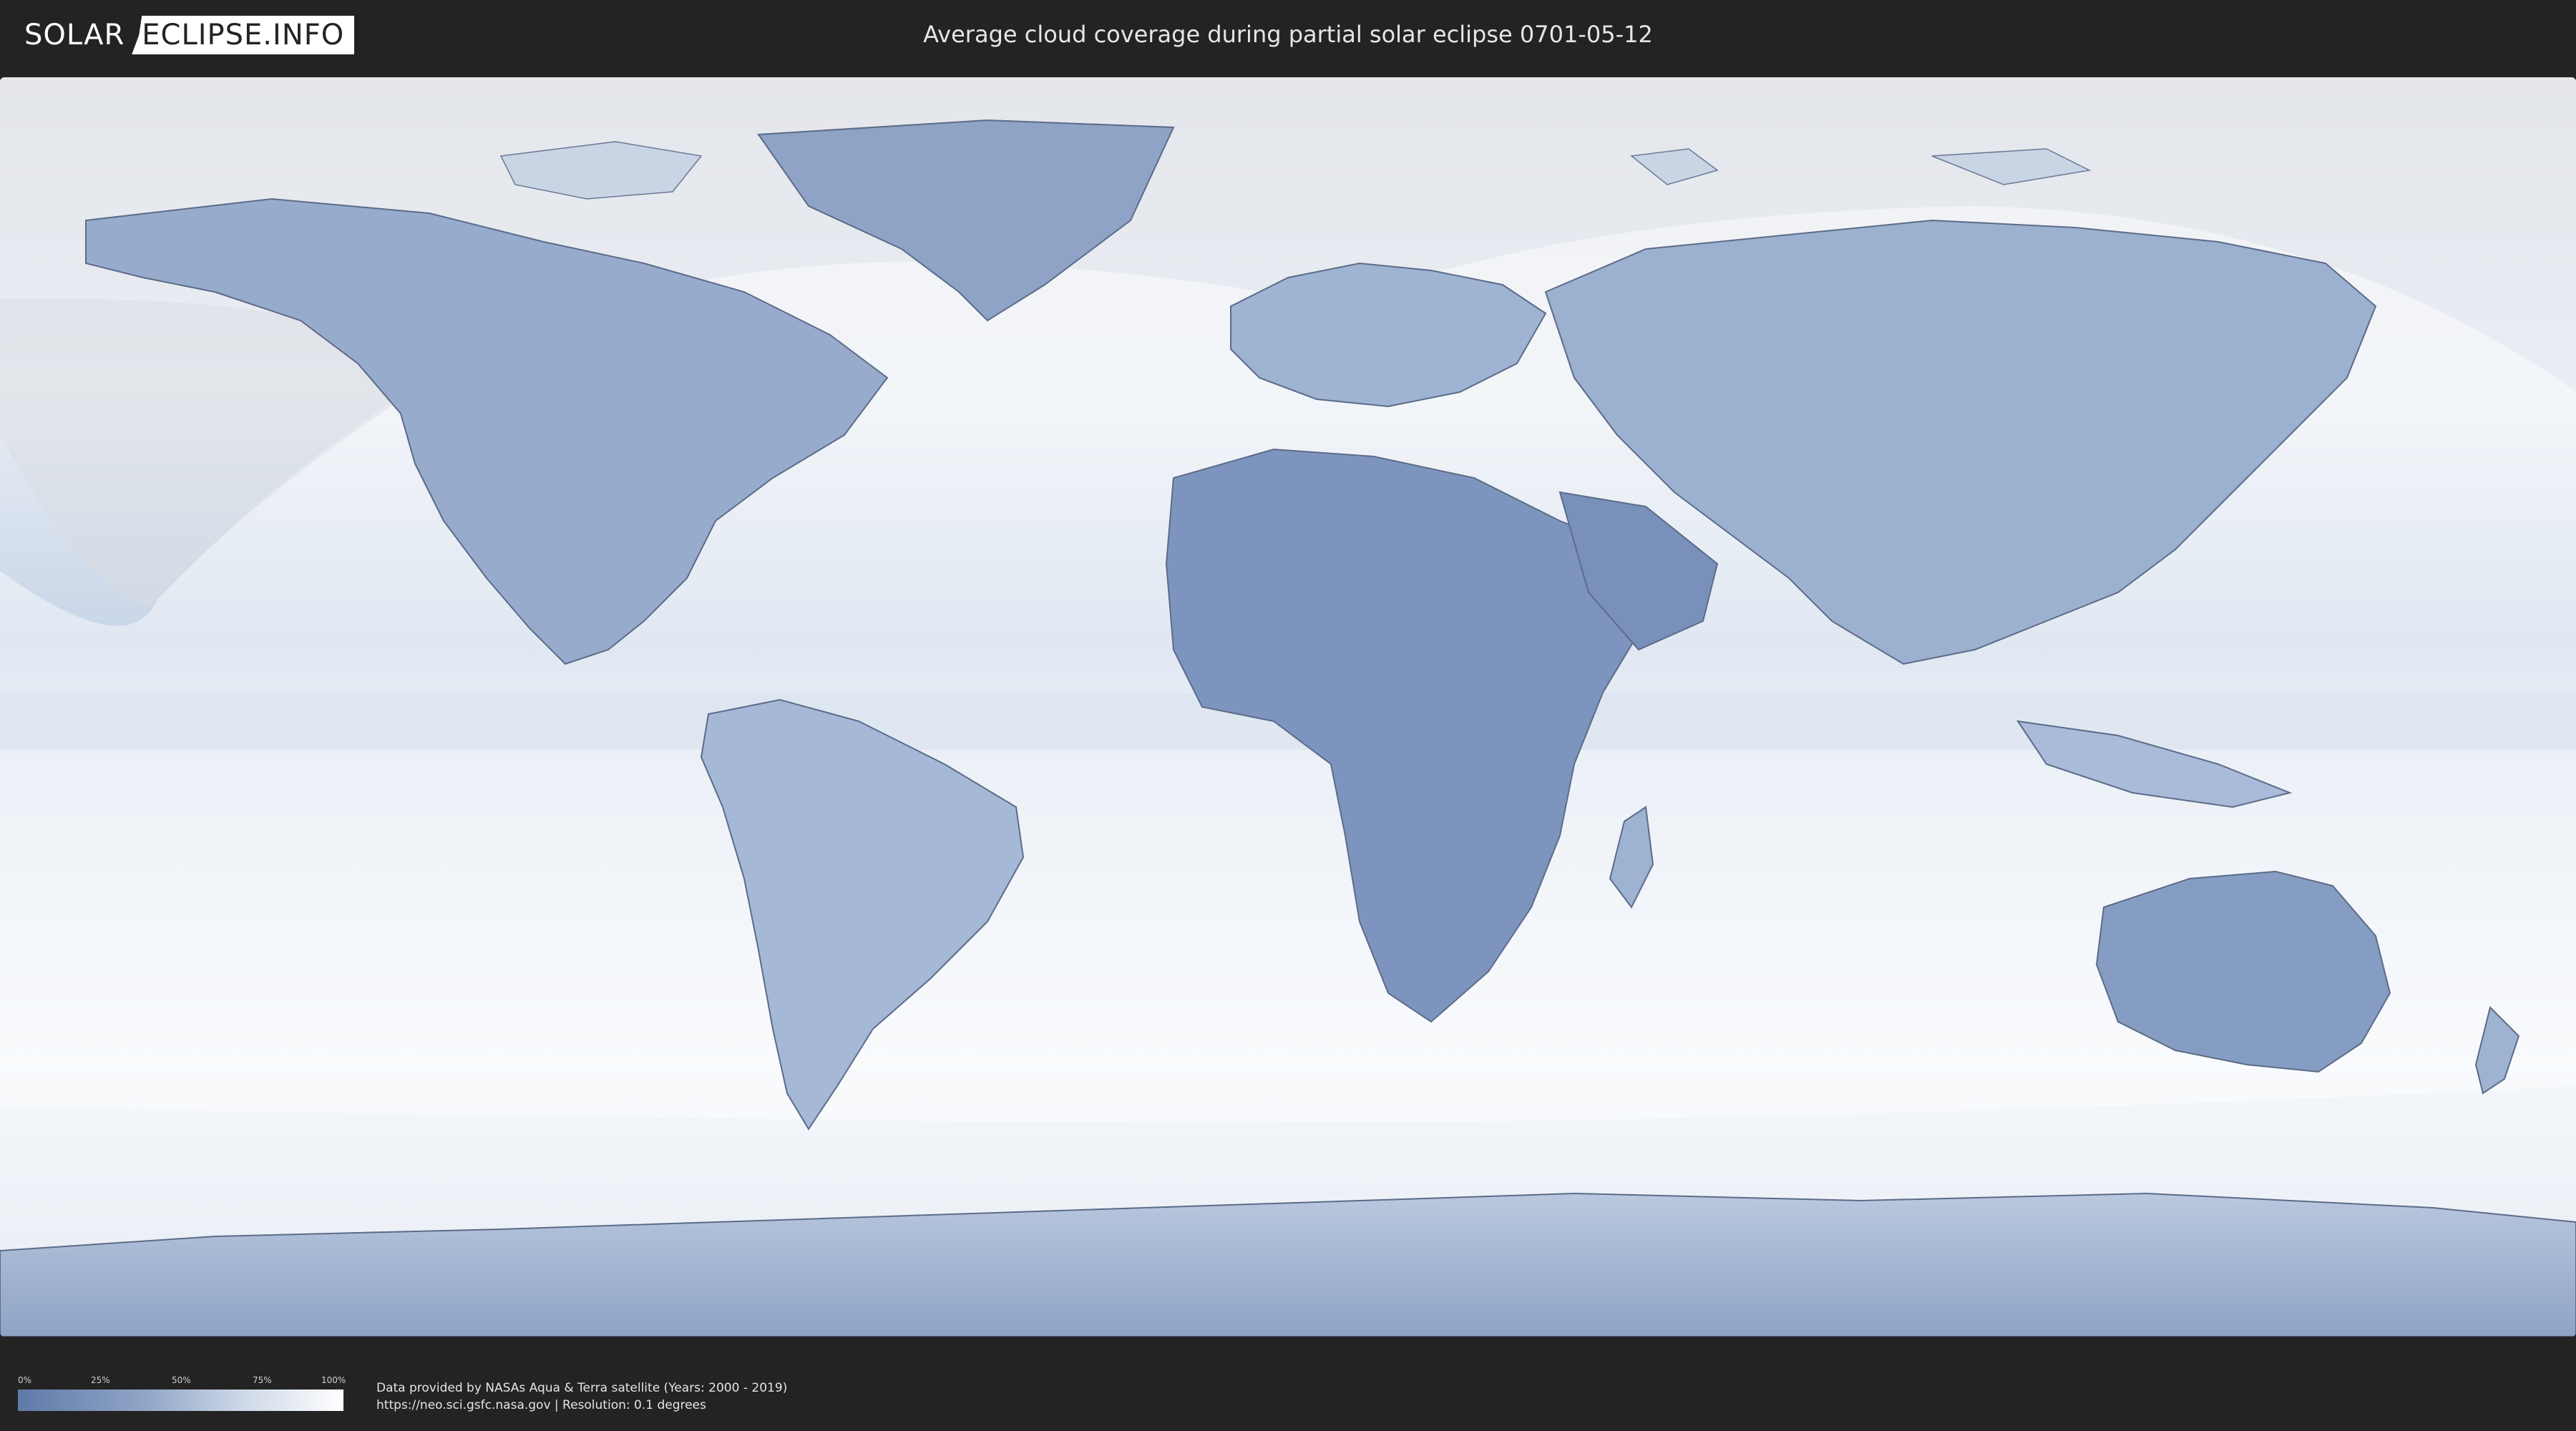 The width and height of the screenshot is (2576, 1431). I want to click on legend-tick-labels: 0% 25% 50% 75% 100%, so click(182, 1380).